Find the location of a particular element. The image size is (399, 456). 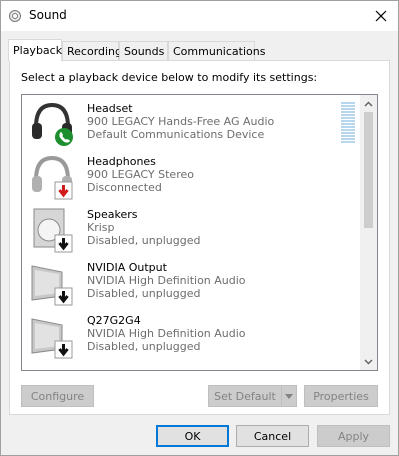

phone-badge-icon is located at coordinates (64, 137).